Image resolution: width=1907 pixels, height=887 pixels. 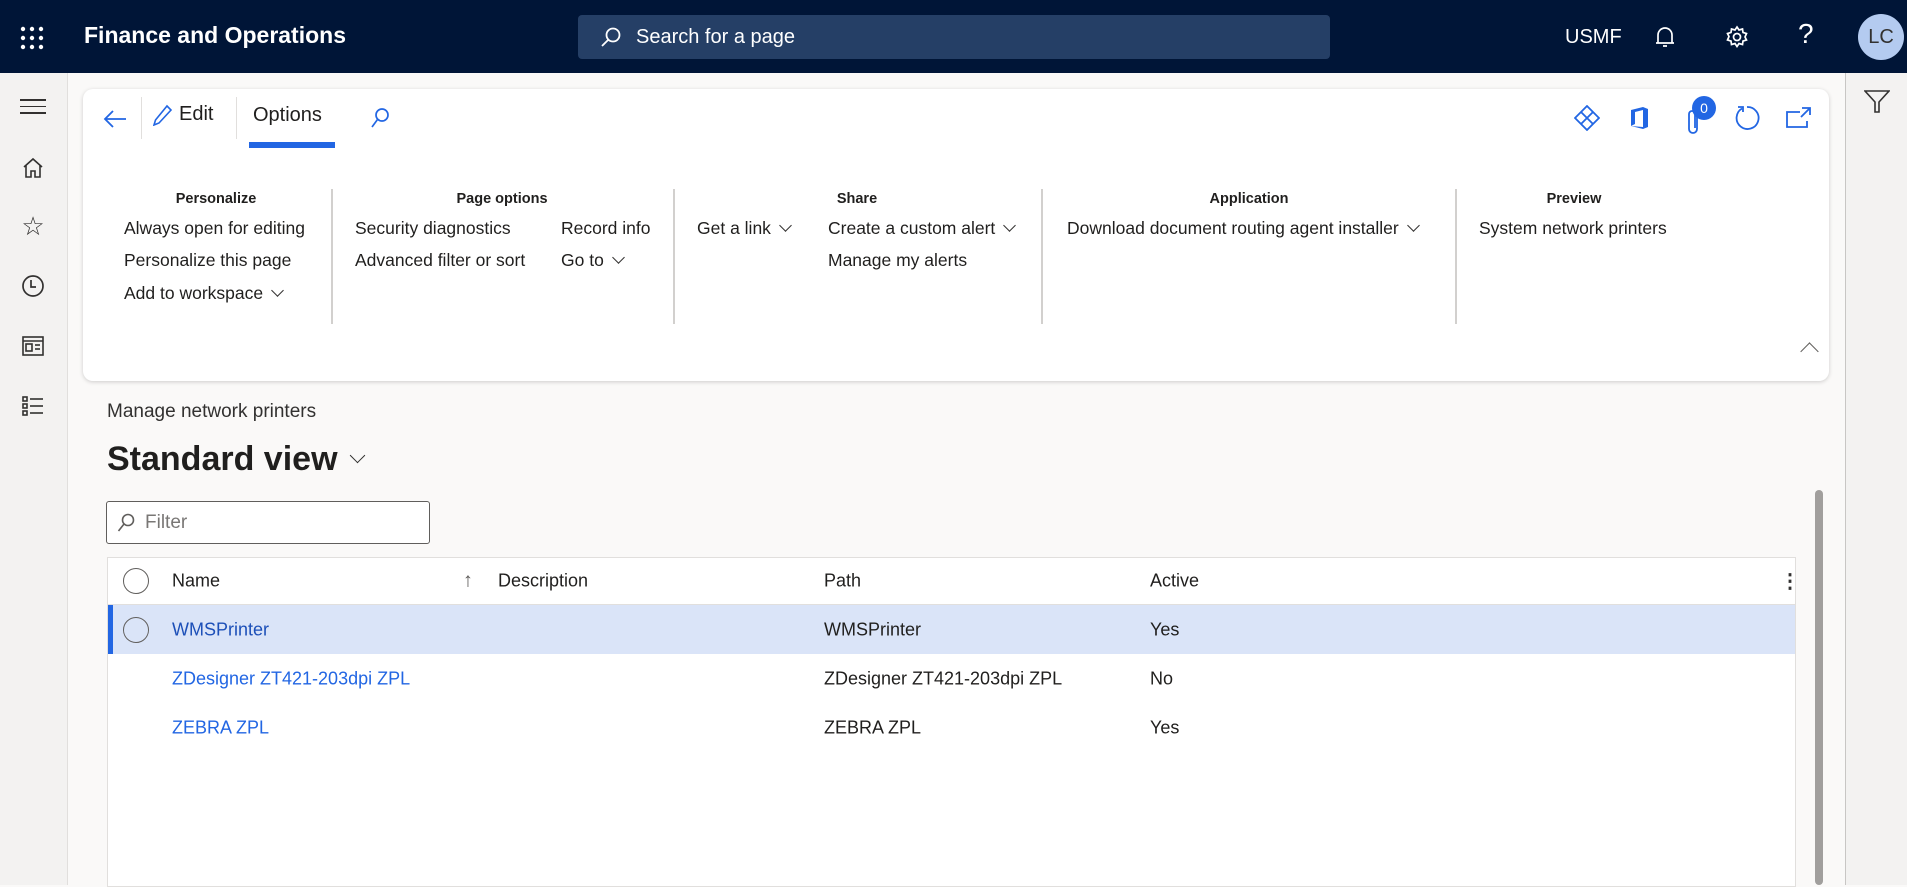 What do you see at coordinates (857, 199) in the screenshot?
I see `group-title-share: Share` at bounding box center [857, 199].